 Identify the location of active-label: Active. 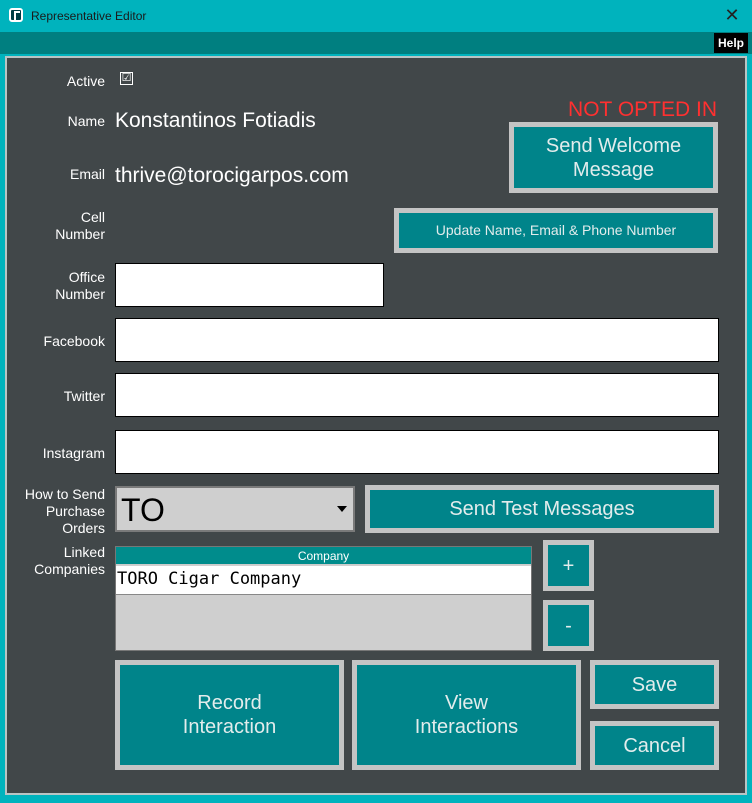
(85, 81).